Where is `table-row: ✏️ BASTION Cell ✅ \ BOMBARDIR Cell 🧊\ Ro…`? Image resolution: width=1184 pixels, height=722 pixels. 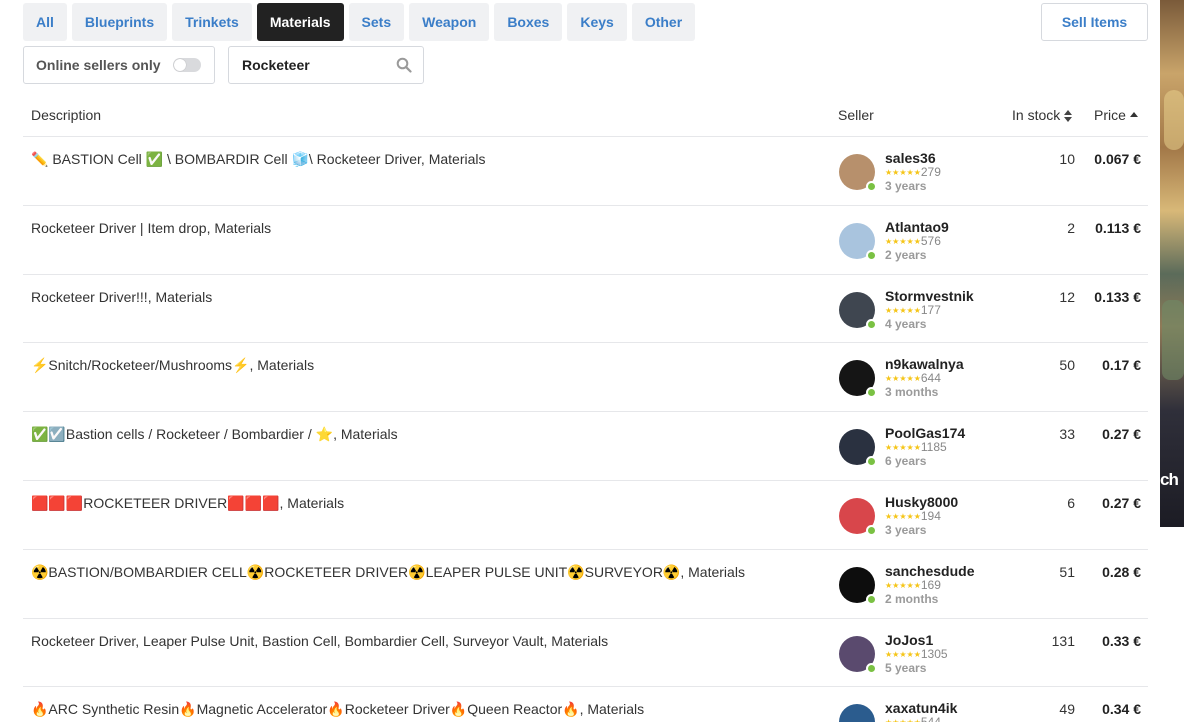 table-row: ✏️ BASTION Cell ✅ \ BOMBARDIR Cell 🧊\ Ro… is located at coordinates (585, 171).